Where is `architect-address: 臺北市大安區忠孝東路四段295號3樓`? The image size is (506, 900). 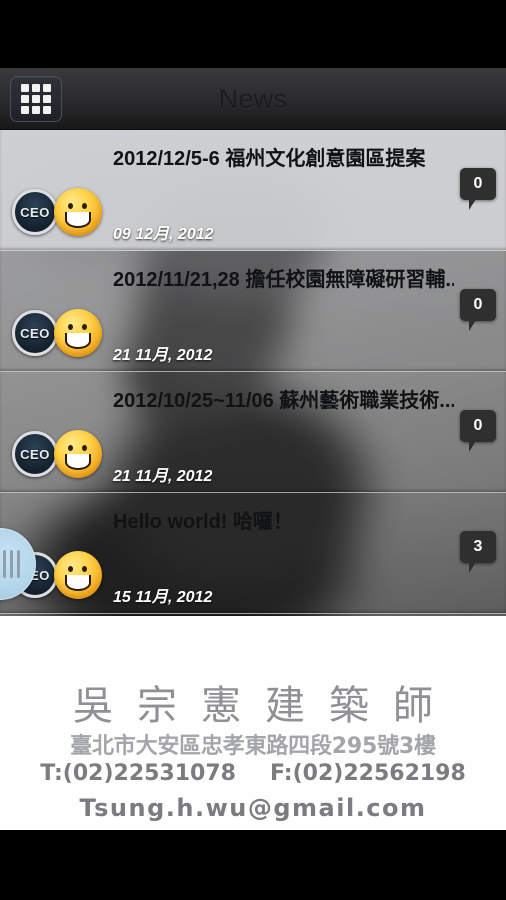
architect-address: 臺北市大安區忠孝東路四段295號3樓 is located at coordinates (253, 746).